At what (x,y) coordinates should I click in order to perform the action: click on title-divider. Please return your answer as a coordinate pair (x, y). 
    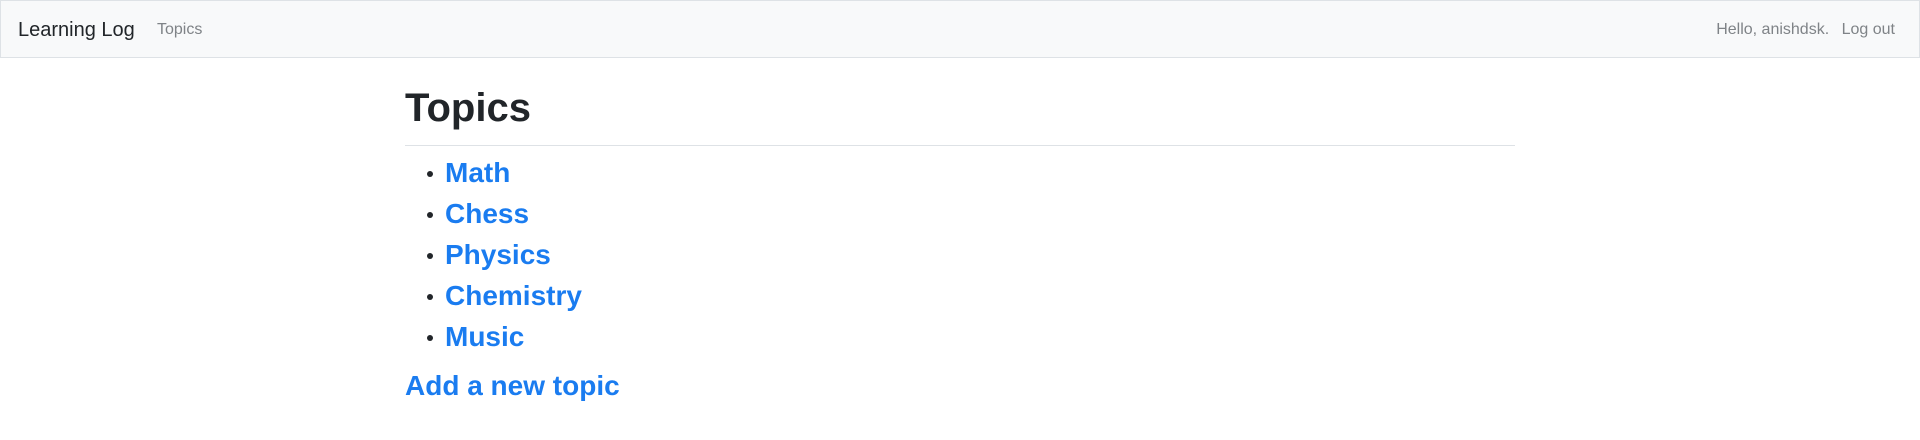
    Looking at the image, I should click on (960, 145).